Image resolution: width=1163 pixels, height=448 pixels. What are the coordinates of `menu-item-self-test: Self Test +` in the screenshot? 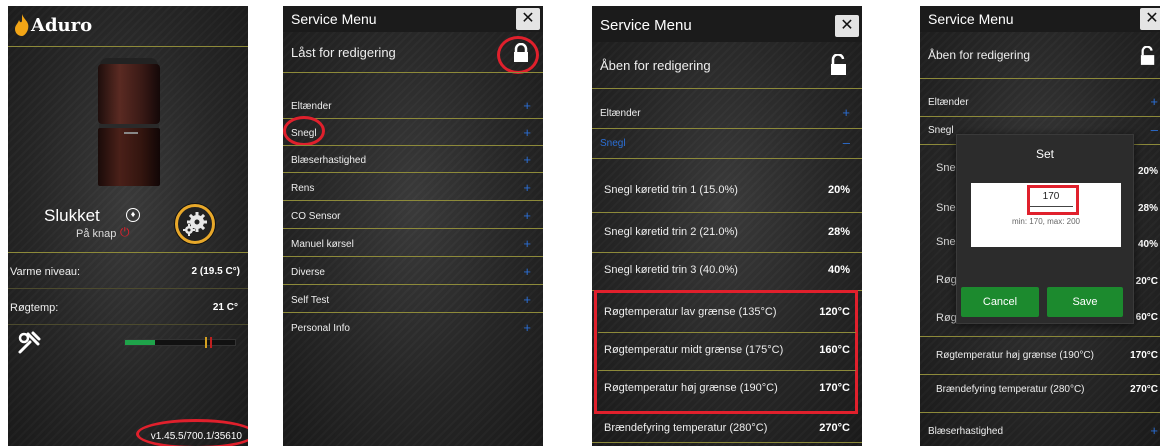 It's located at (413, 301).